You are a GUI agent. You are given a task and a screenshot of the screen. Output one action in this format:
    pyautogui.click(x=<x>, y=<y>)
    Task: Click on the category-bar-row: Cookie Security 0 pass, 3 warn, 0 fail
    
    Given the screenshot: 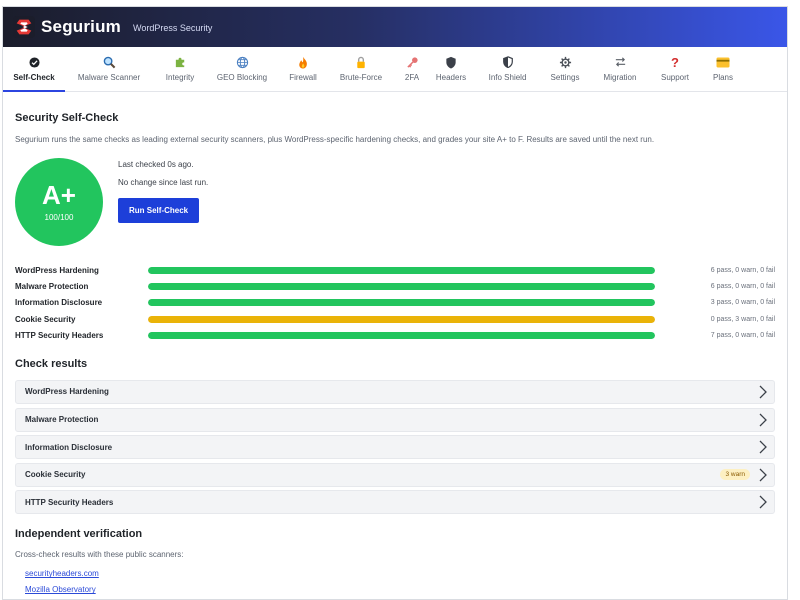 What is the action you would take?
    pyautogui.click(x=395, y=319)
    